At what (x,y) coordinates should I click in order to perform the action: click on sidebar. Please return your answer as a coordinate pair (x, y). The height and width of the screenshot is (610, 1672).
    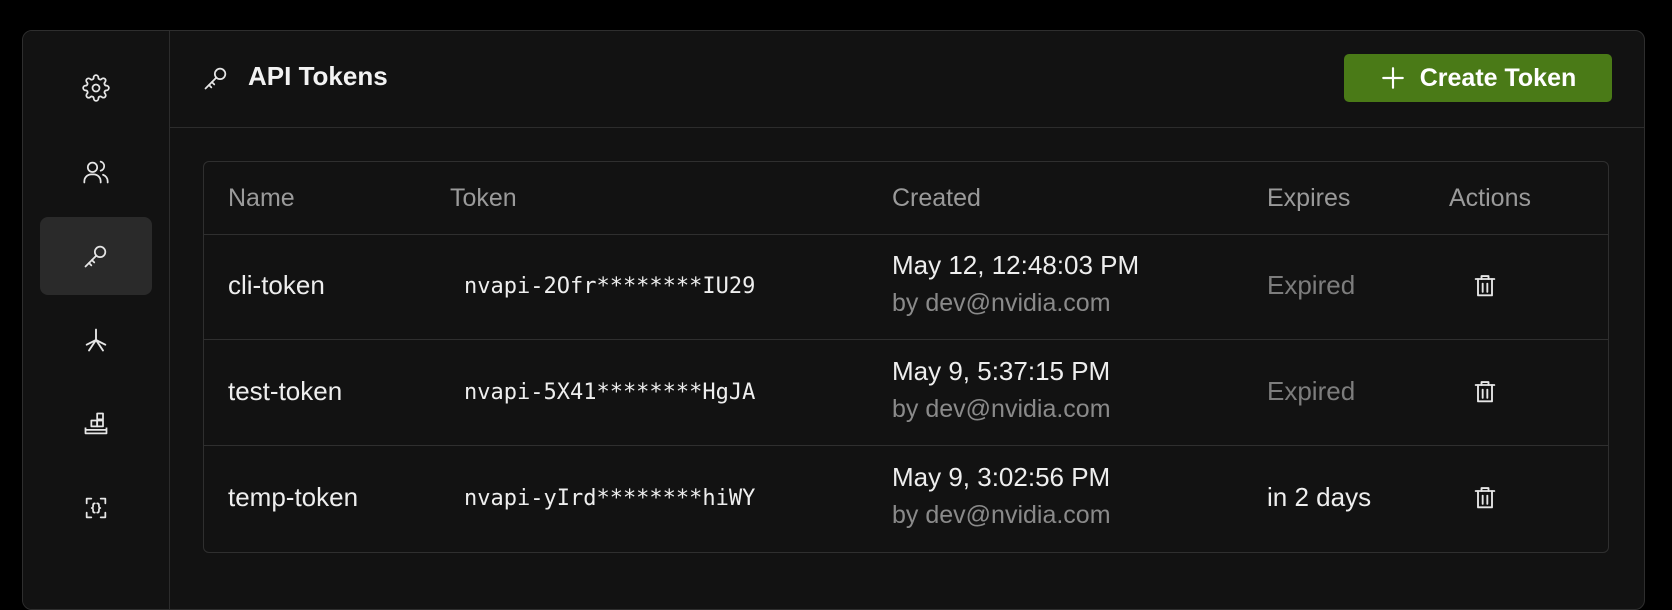
    Looking at the image, I should click on (96, 320).